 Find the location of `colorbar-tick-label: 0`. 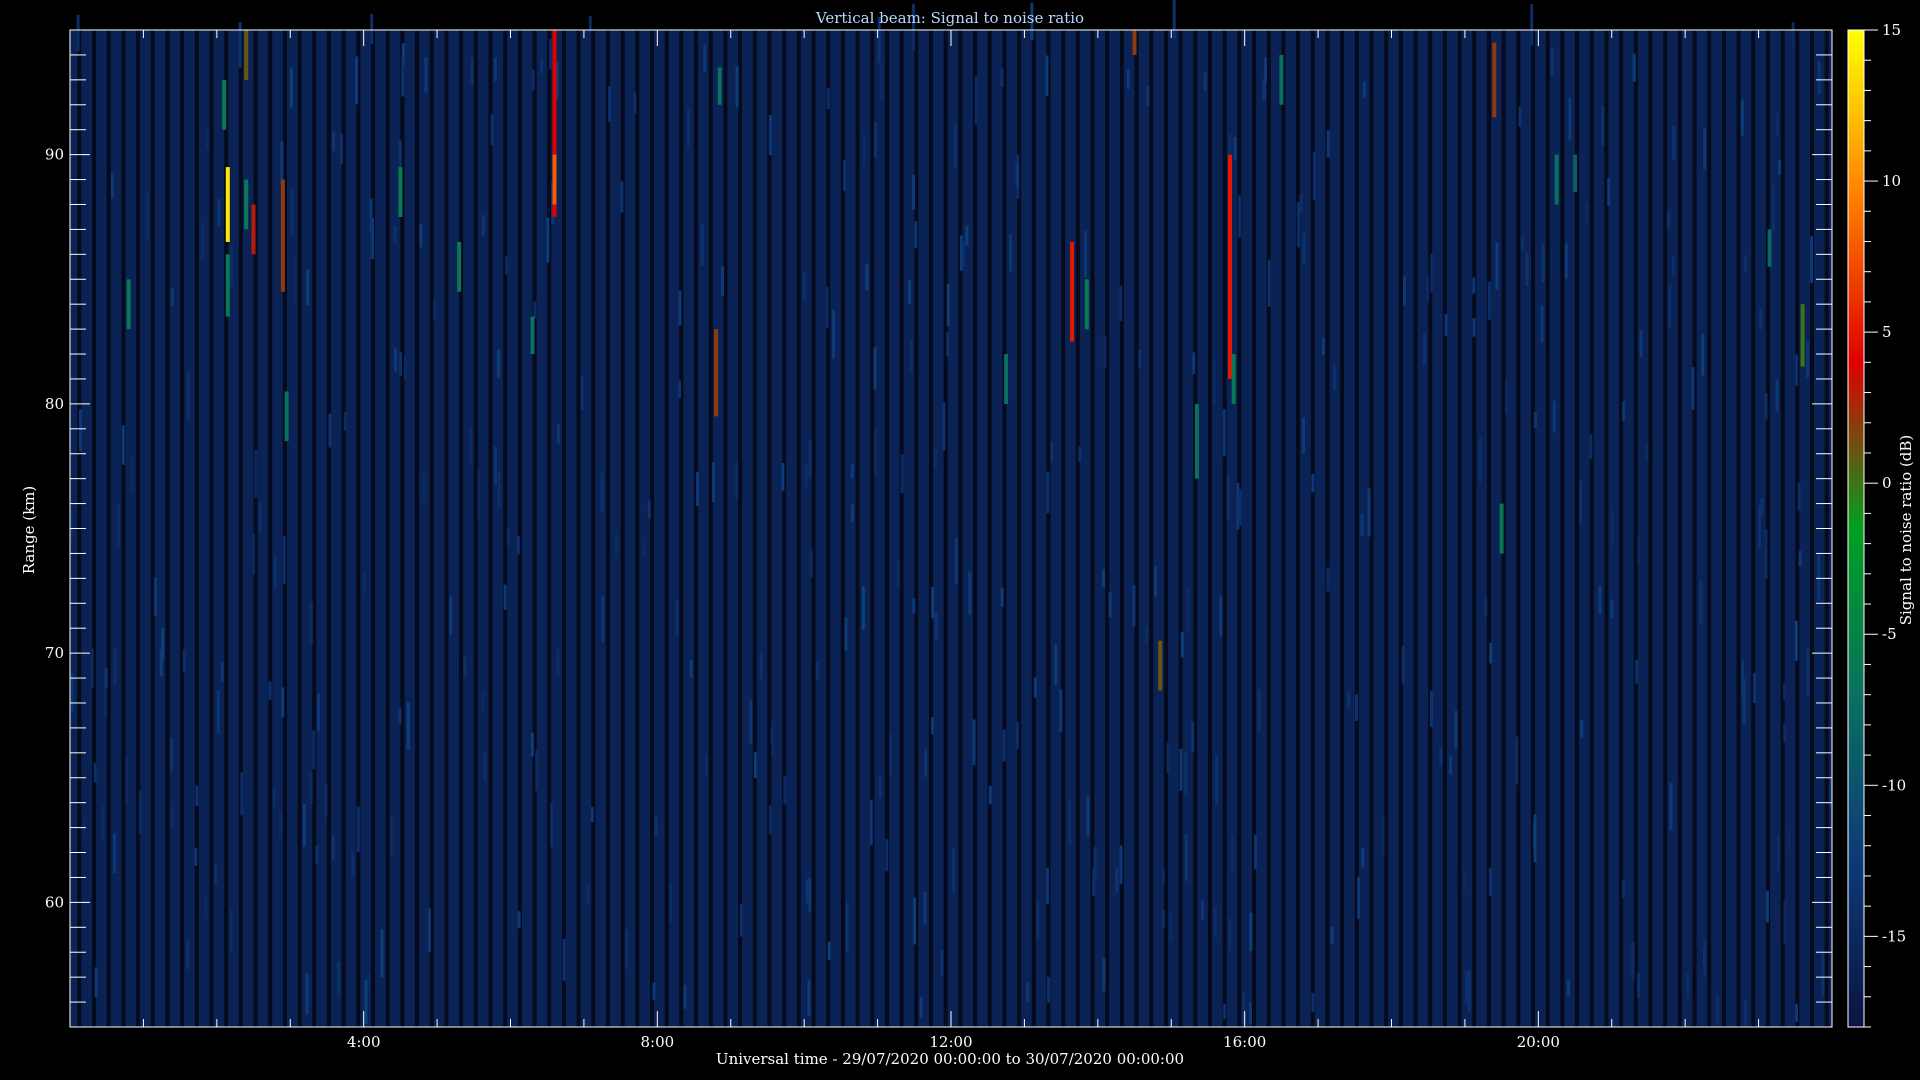

colorbar-tick-label: 0 is located at coordinates (1887, 483).